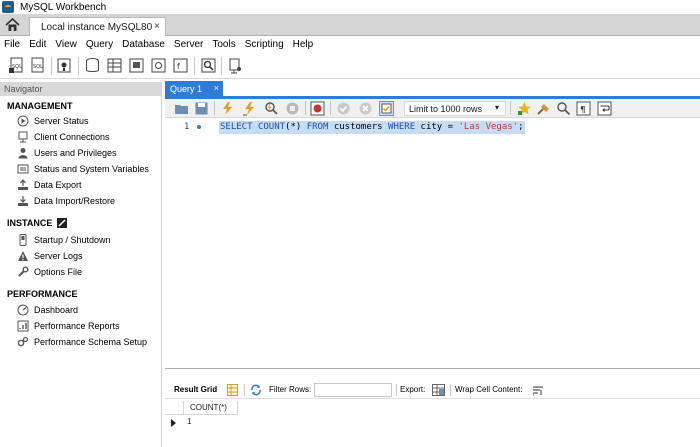  Describe the element at coordinates (350, 66) in the screenshot. I see `main-toolbar: SQL SQL f` at that location.